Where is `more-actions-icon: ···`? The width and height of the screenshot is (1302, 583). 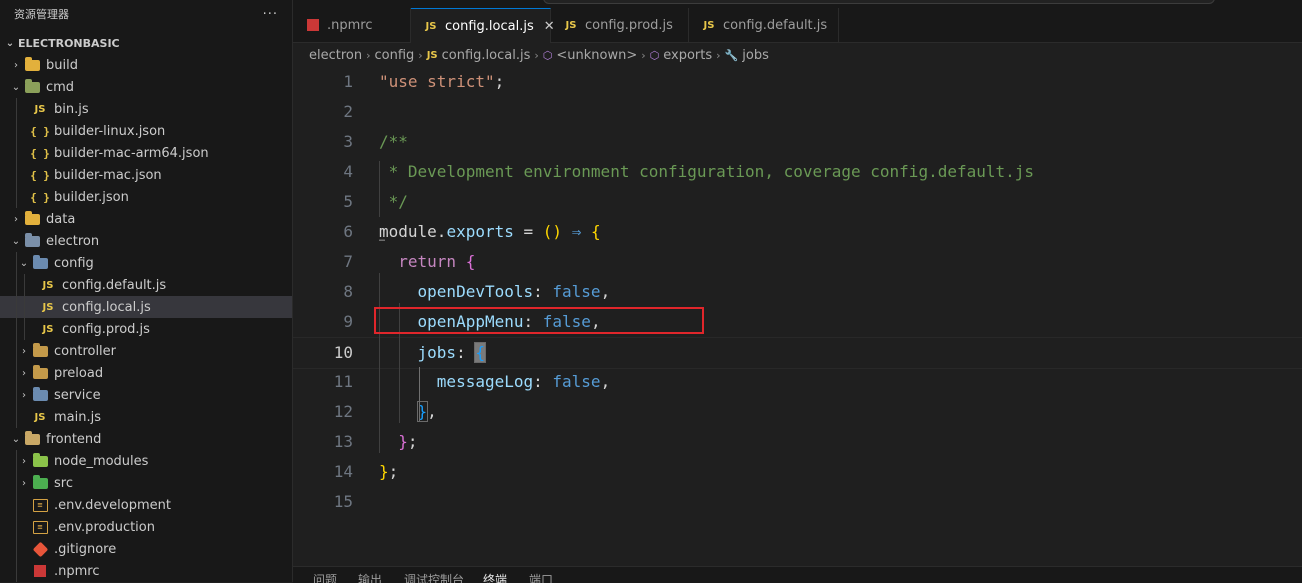
more-actions-icon: ··· is located at coordinates (270, 14).